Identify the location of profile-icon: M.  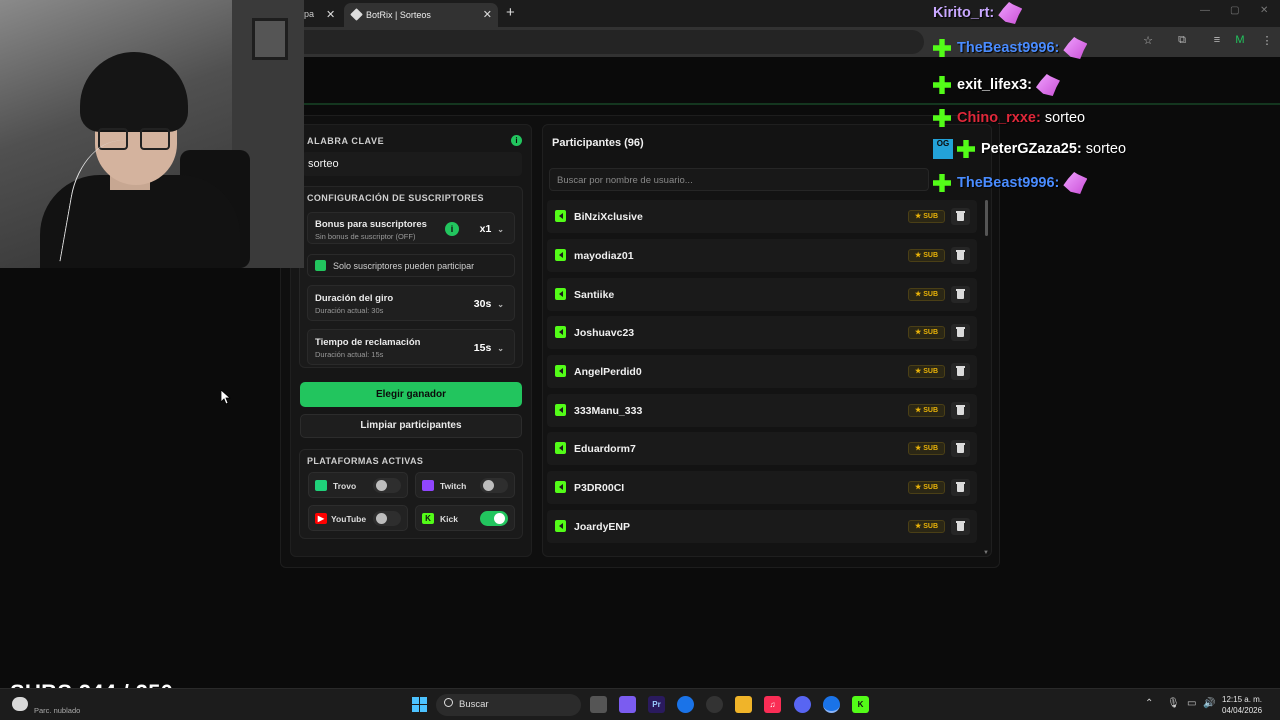
(1240, 42).